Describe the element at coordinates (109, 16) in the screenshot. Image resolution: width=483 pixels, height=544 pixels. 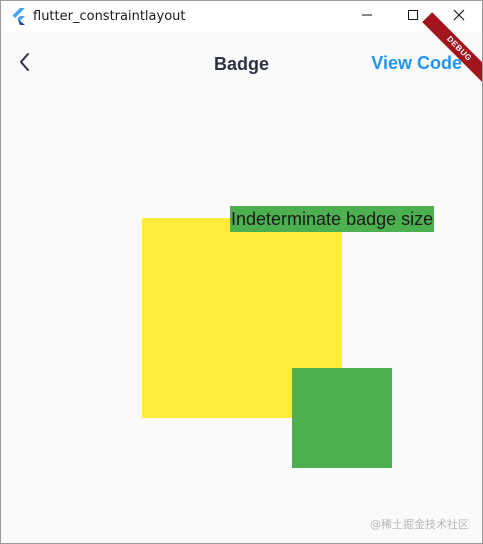
I see `window-title: flutter_constraintlayout` at that location.